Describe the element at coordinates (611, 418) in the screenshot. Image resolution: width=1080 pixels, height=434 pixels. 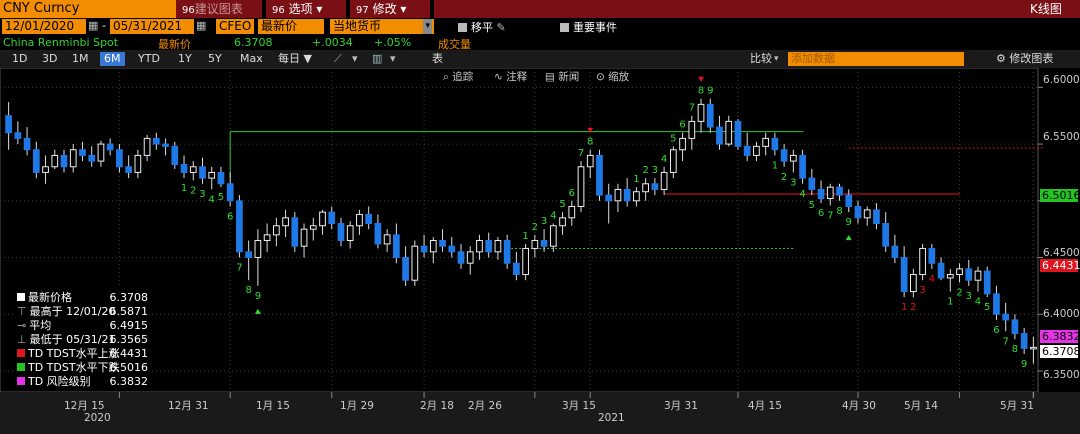
I see `year-label: 2021` at that location.